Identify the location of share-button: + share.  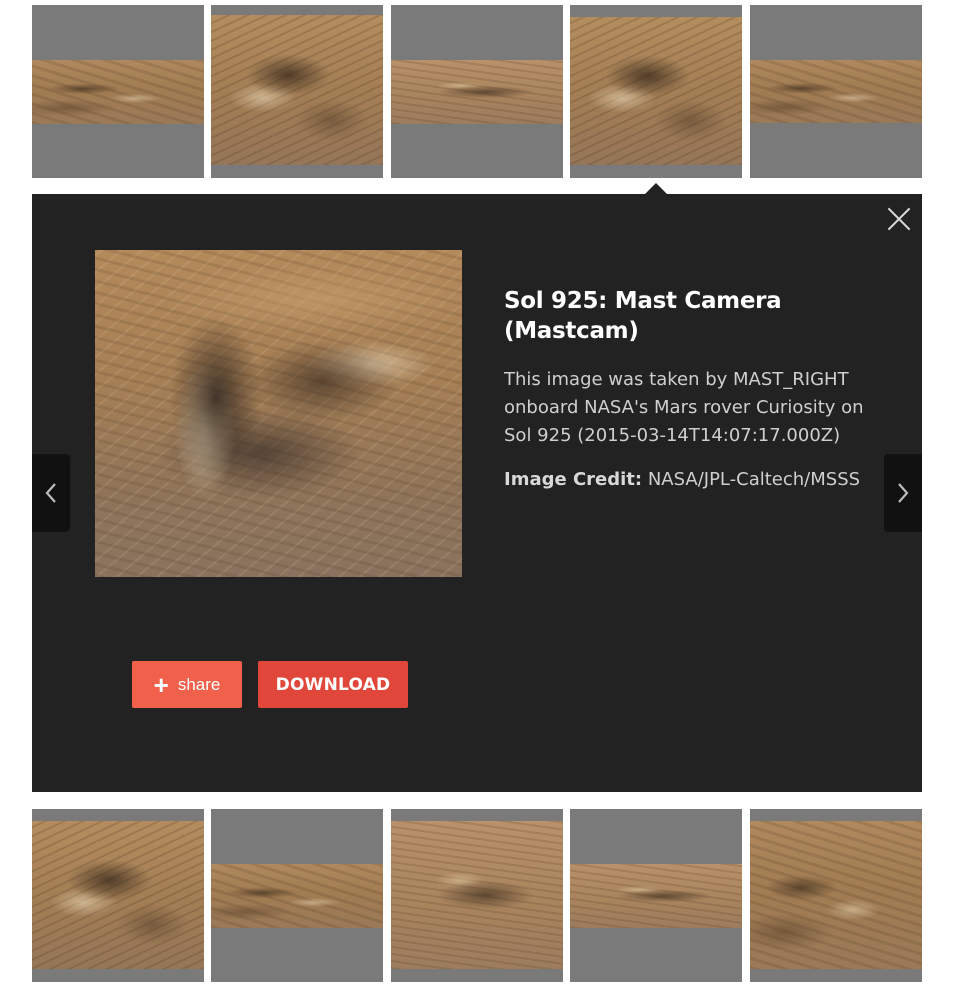
(187, 684).